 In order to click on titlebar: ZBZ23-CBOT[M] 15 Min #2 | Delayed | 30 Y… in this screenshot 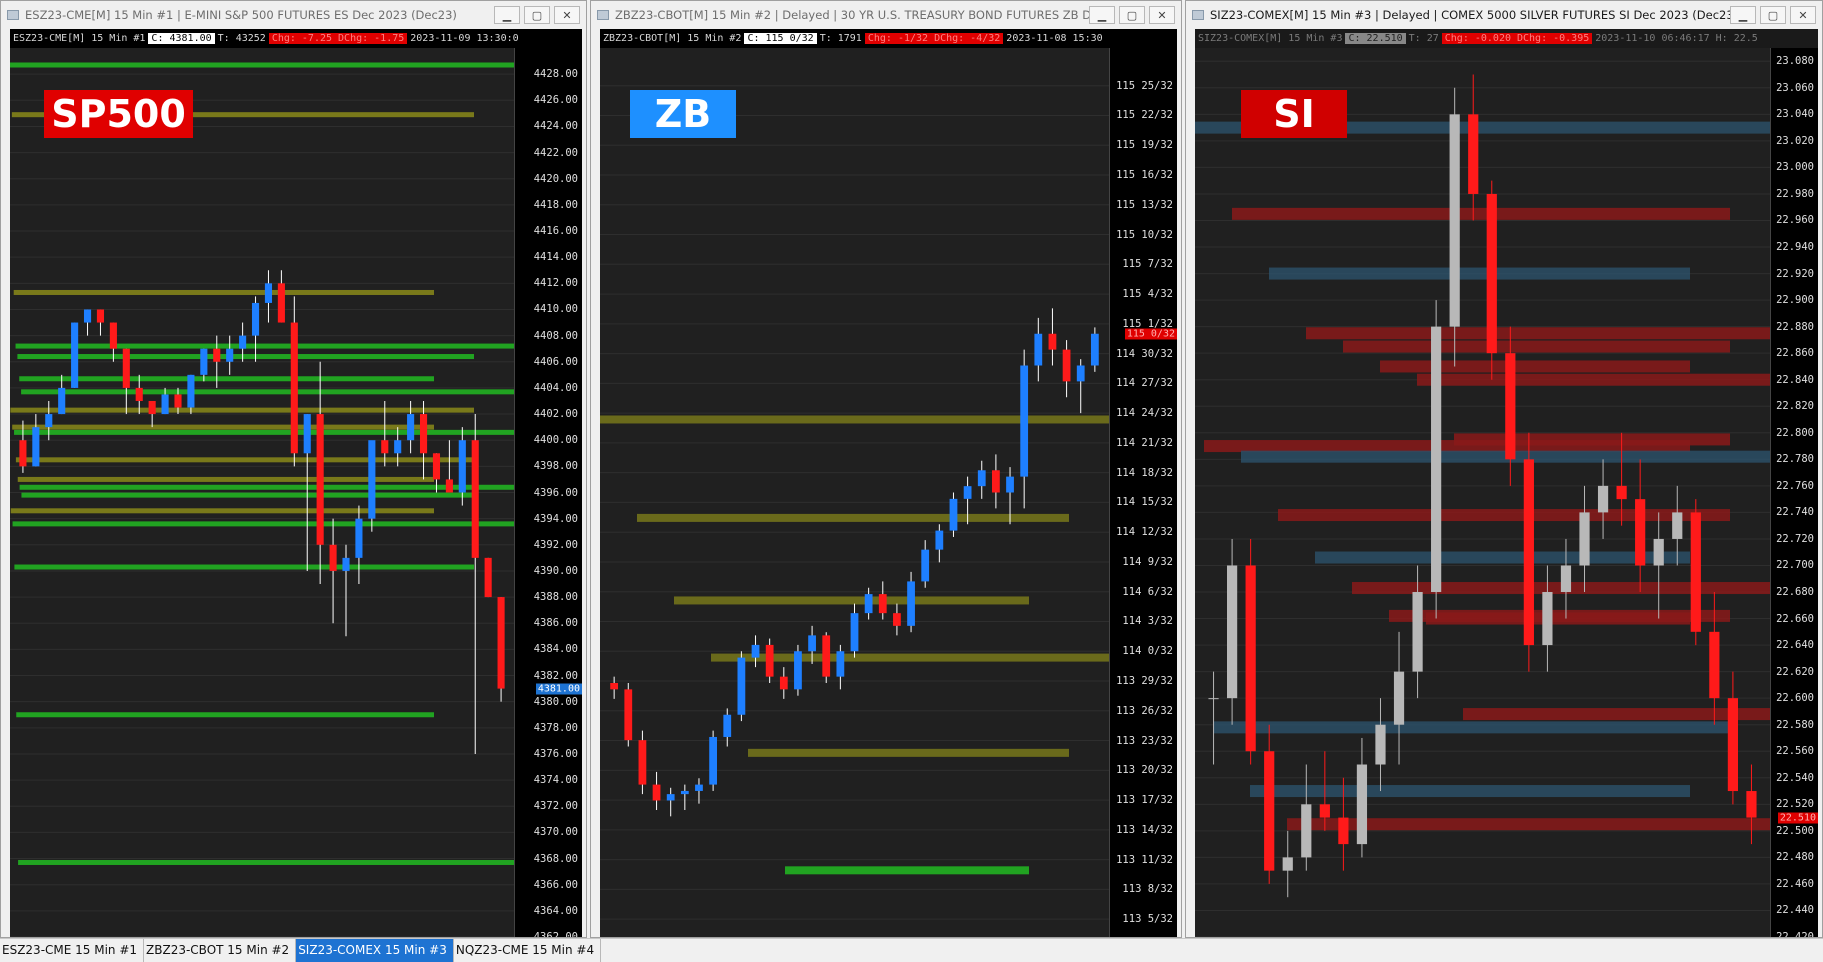, I will do `click(886, 15)`.